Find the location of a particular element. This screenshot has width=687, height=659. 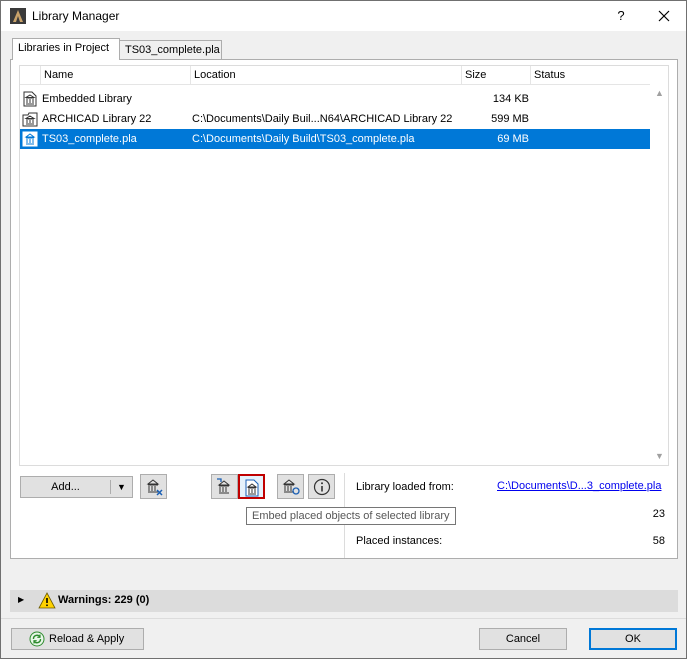

library-folder-icon is located at coordinates (30, 119).